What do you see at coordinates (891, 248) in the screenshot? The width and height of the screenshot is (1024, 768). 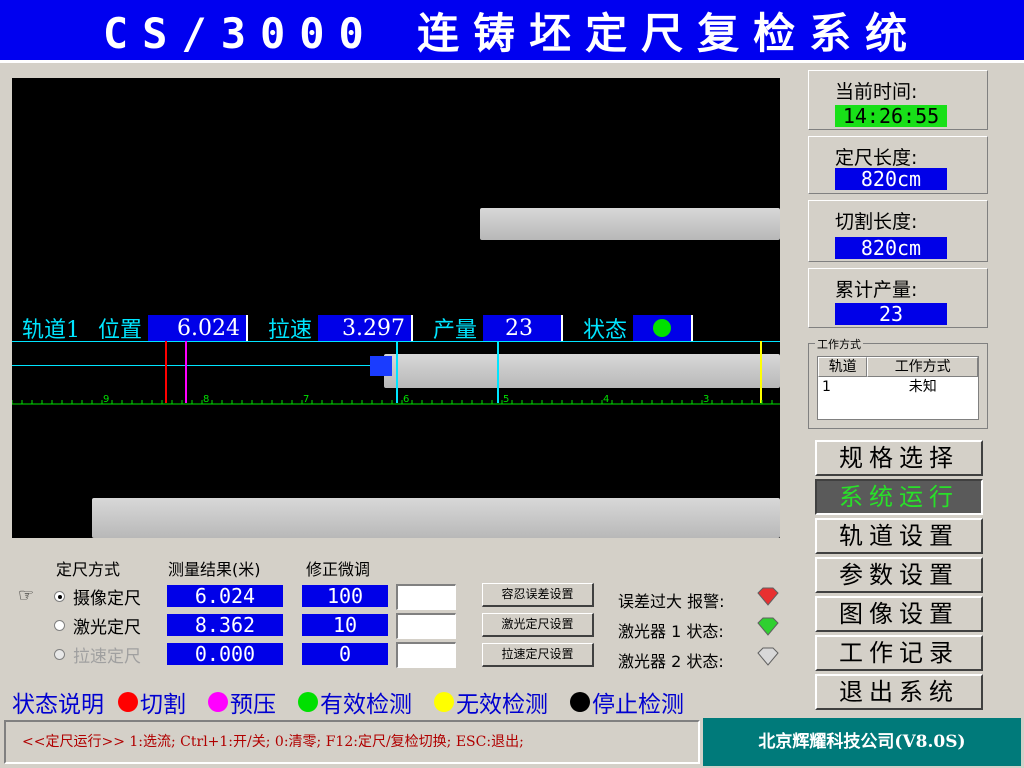 I see `cutting-length-value: 820cm` at bounding box center [891, 248].